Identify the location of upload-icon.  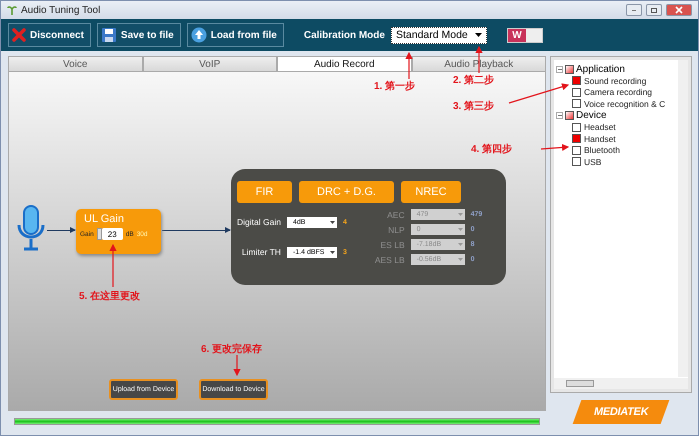
(198, 35).